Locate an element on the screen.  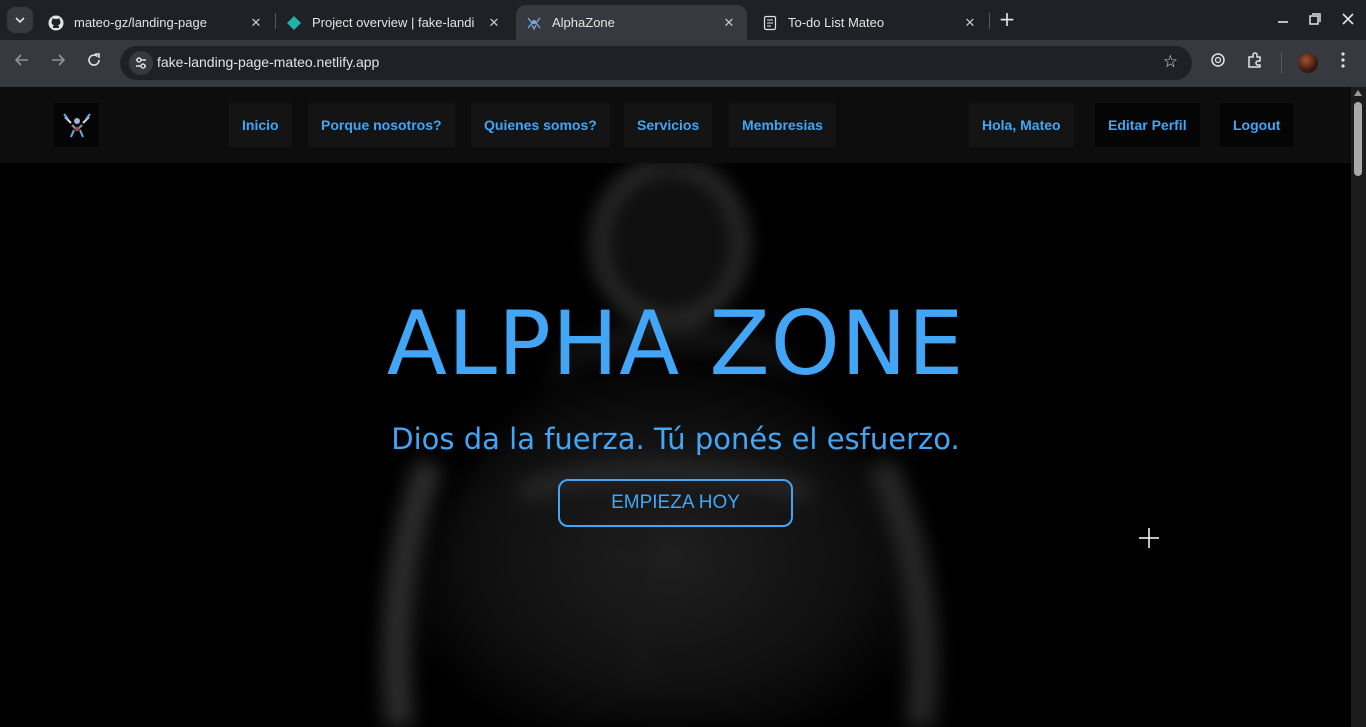
minimize-icon is located at coordinates (1283, 22).